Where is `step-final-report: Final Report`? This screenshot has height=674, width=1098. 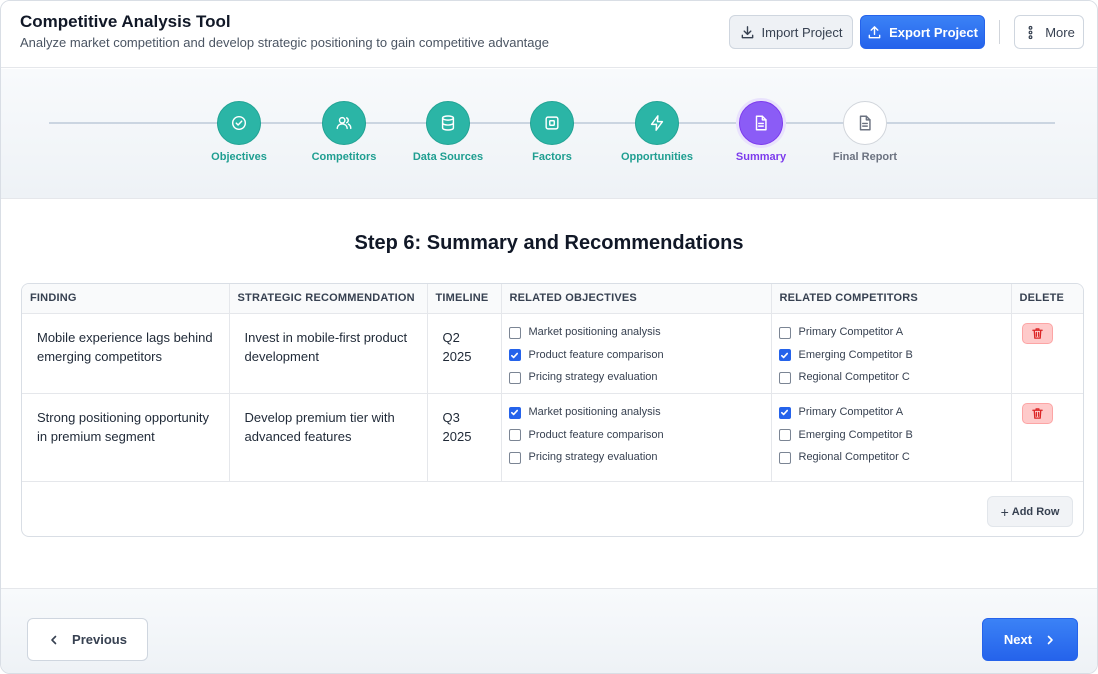 step-final-report: Final Report is located at coordinates (865, 132).